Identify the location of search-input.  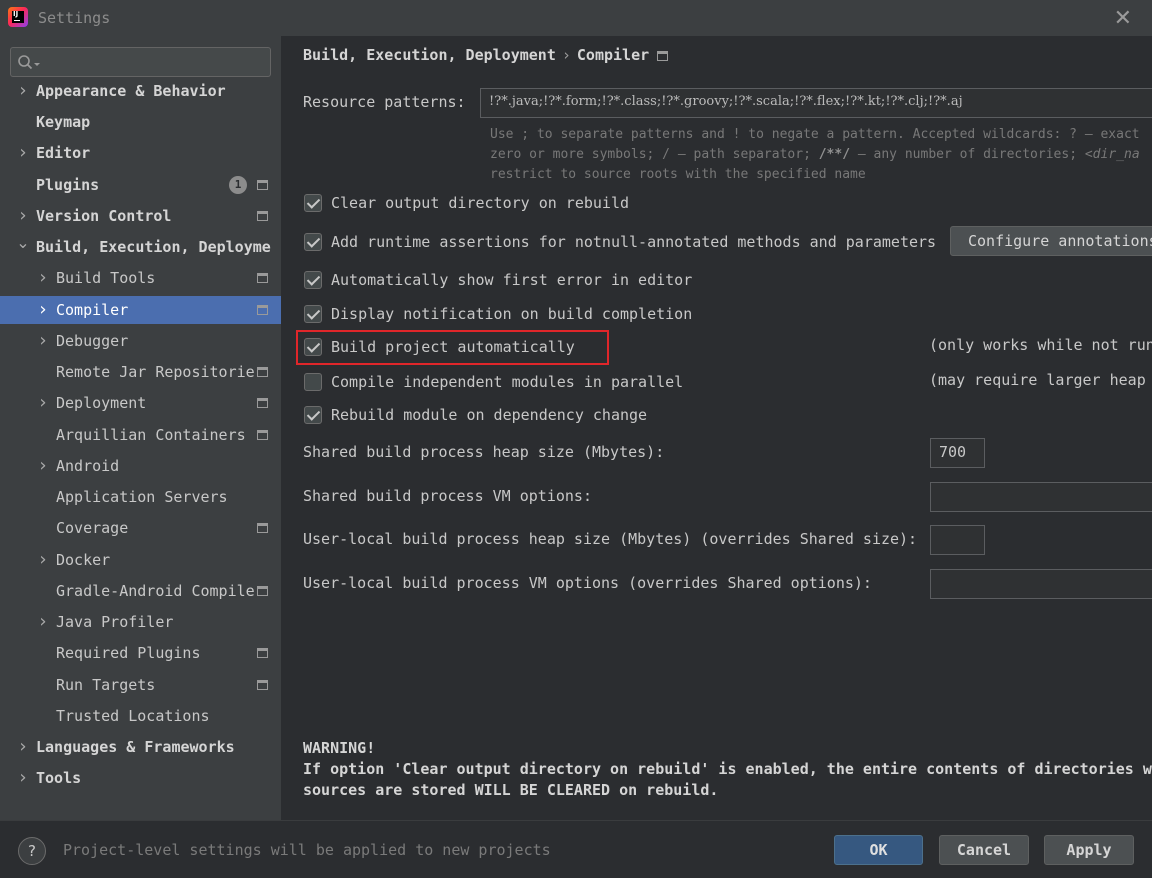
(153, 62).